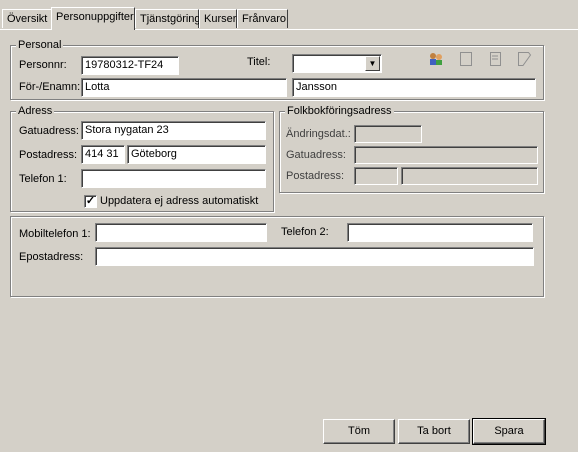 The width and height of the screenshot is (578, 452). I want to click on people-icon, so click(436, 59).